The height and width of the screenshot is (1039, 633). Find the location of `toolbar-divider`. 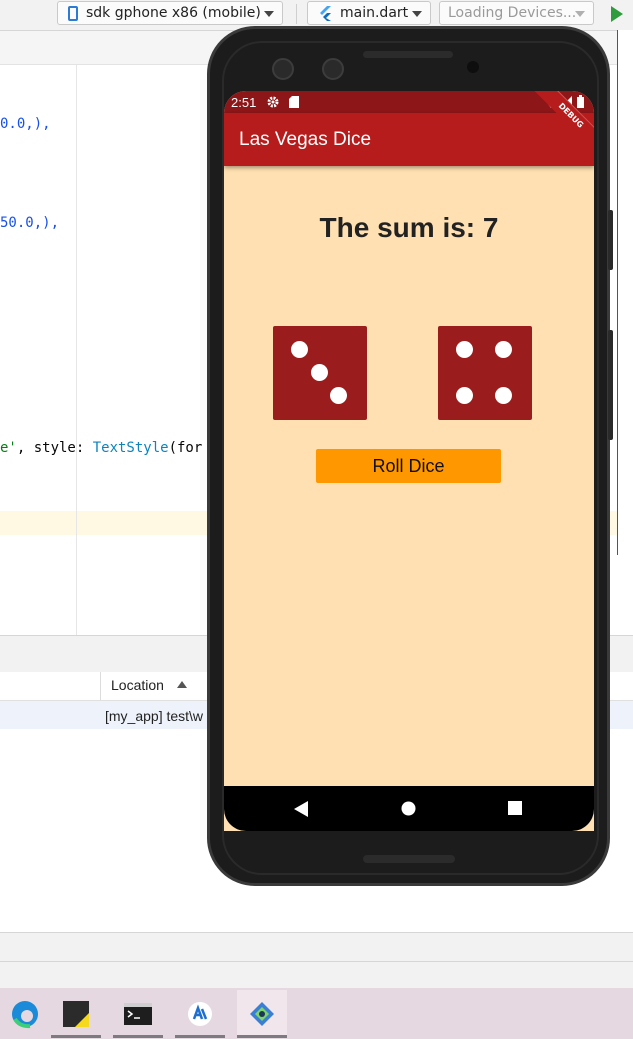

toolbar-divider is located at coordinates (296, 14).